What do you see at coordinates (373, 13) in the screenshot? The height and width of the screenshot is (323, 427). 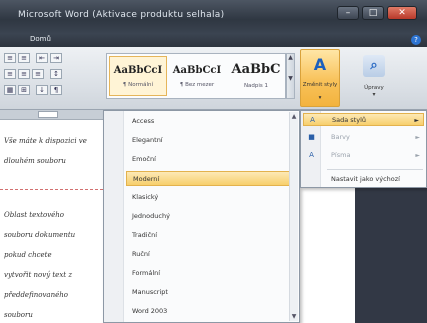 I see `maximize-button: □` at bounding box center [373, 13].